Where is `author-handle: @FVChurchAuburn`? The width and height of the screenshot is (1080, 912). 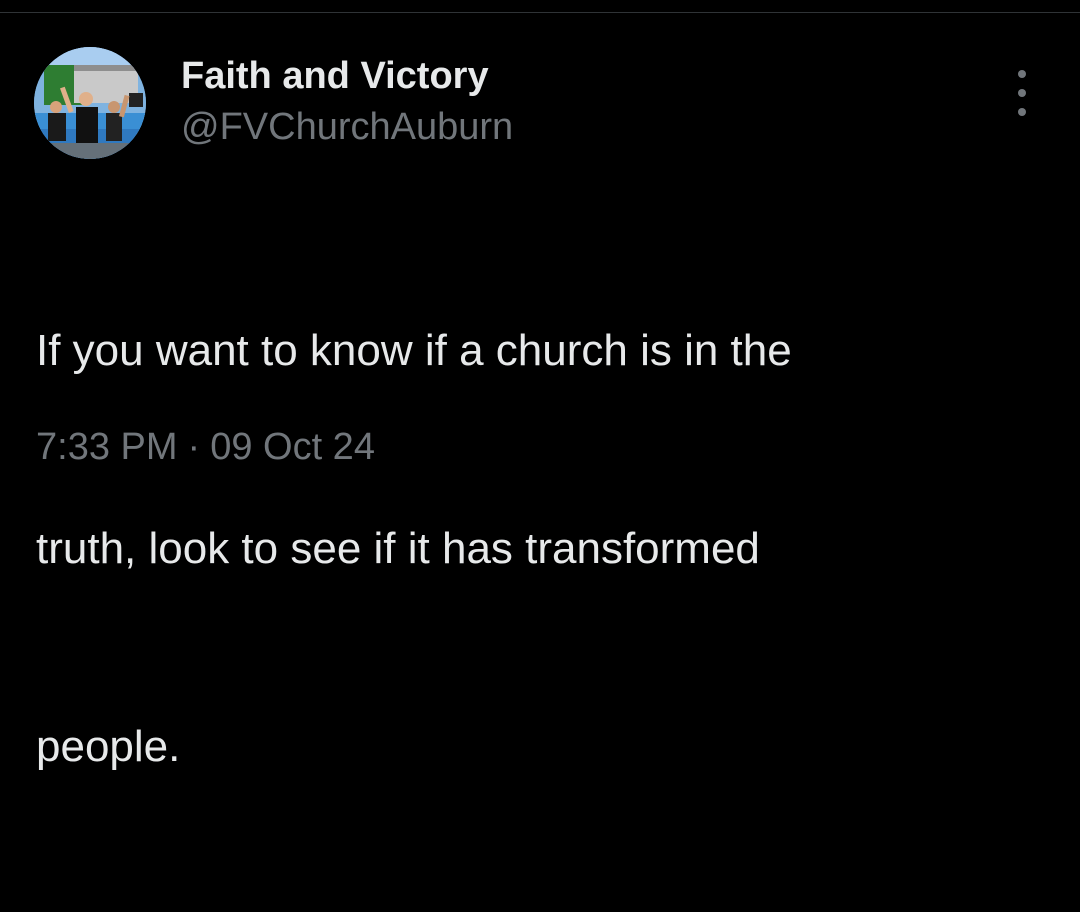 author-handle: @FVChurchAuburn is located at coordinates (347, 127).